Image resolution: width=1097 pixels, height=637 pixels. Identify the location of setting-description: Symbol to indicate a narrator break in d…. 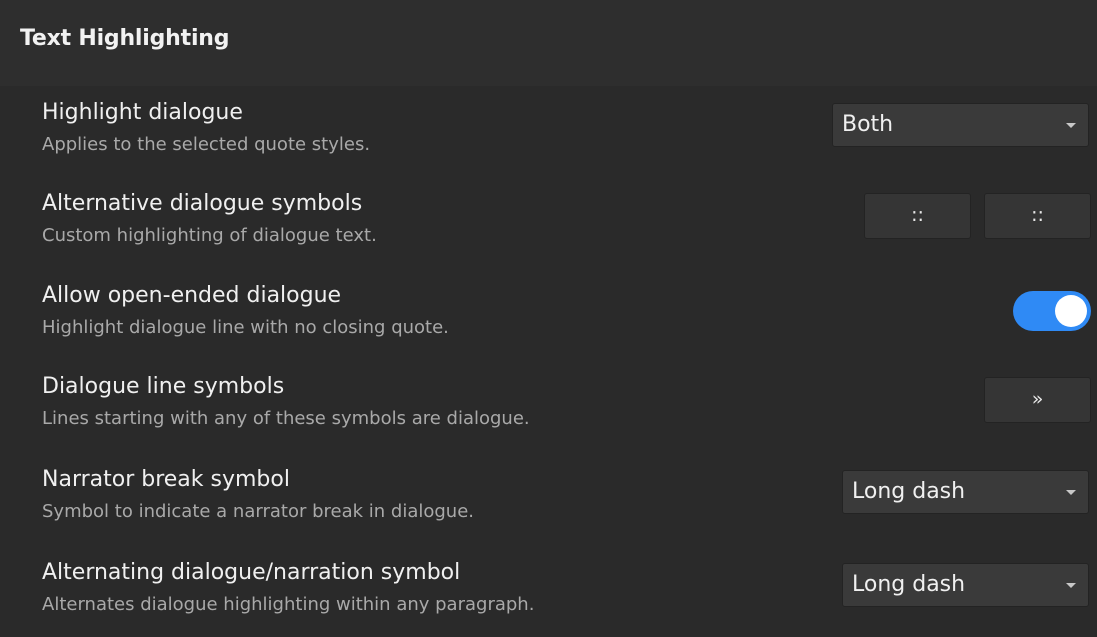
(258, 511).